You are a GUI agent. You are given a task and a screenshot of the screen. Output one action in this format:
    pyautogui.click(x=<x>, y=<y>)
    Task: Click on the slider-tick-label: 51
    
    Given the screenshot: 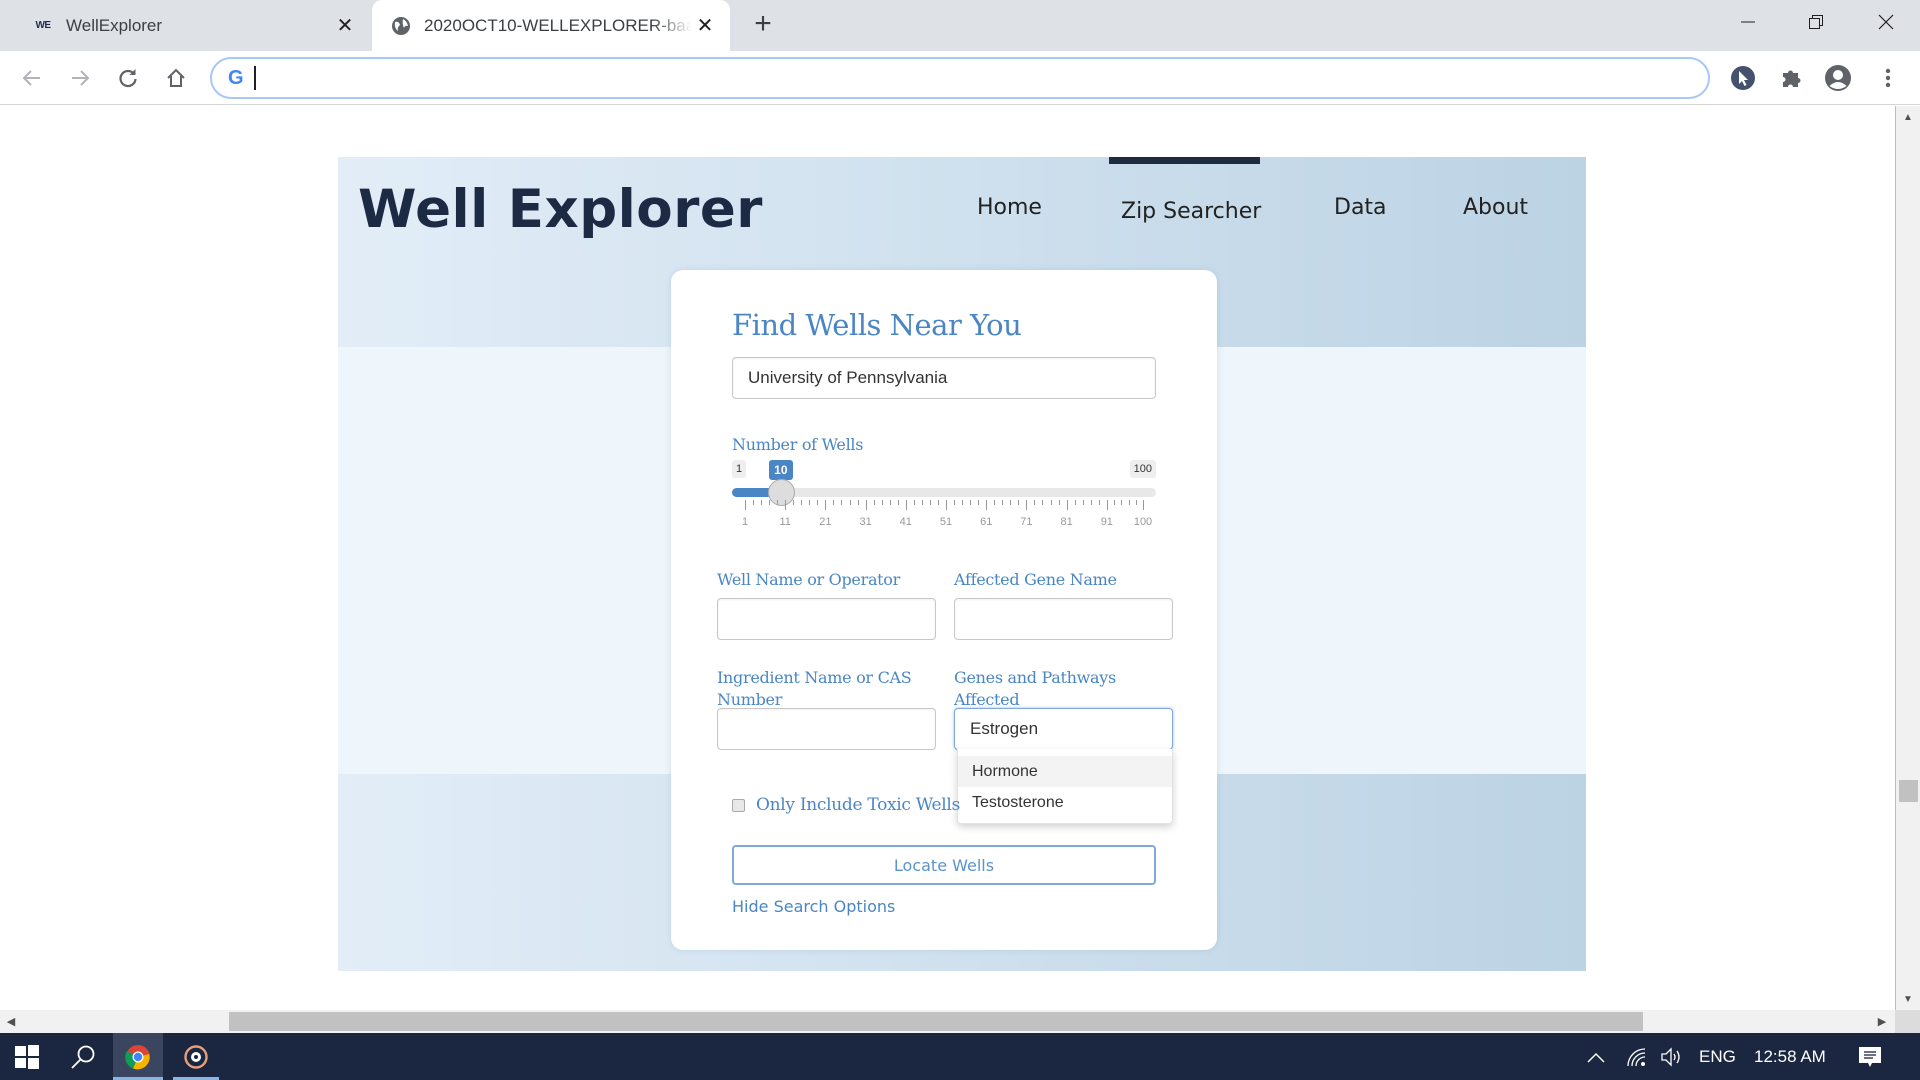 What is the action you would take?
    pyautogui.click(x=946, y=522)
    